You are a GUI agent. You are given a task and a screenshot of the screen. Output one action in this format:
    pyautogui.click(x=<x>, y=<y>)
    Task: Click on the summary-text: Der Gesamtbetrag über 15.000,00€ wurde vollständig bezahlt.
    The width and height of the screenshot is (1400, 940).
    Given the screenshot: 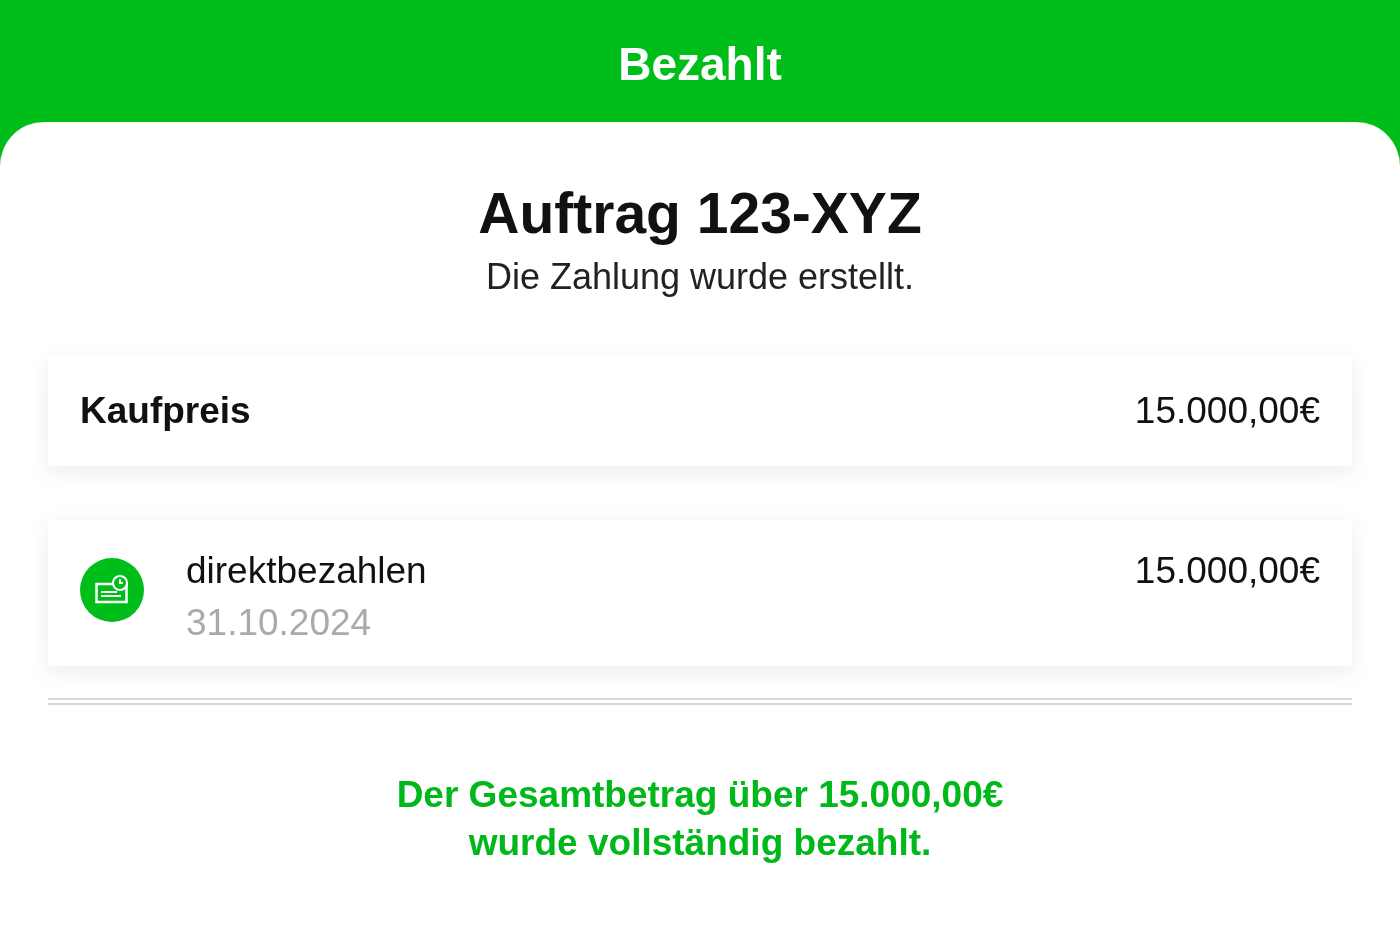 What is the action you would take?
    pyautogui.click(x=700, y=819)
    